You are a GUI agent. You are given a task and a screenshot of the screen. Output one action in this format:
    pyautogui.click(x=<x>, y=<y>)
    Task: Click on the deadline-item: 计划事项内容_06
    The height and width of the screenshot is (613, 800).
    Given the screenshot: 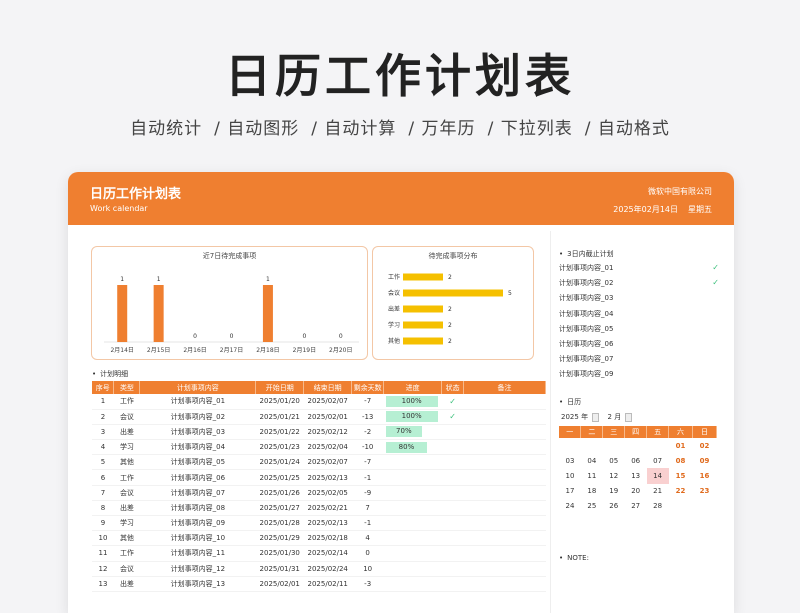 What is the action you would take?
    pyautogui.click(x=639, y=344)
    